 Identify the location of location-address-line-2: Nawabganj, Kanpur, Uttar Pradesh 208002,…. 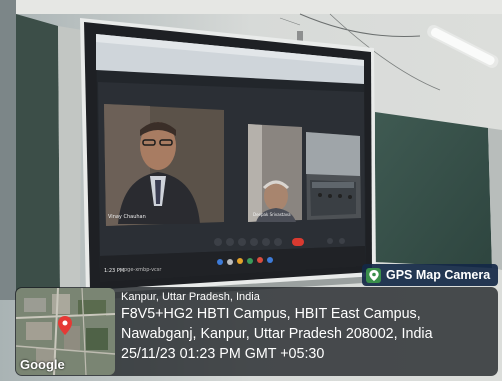
(277, 334).